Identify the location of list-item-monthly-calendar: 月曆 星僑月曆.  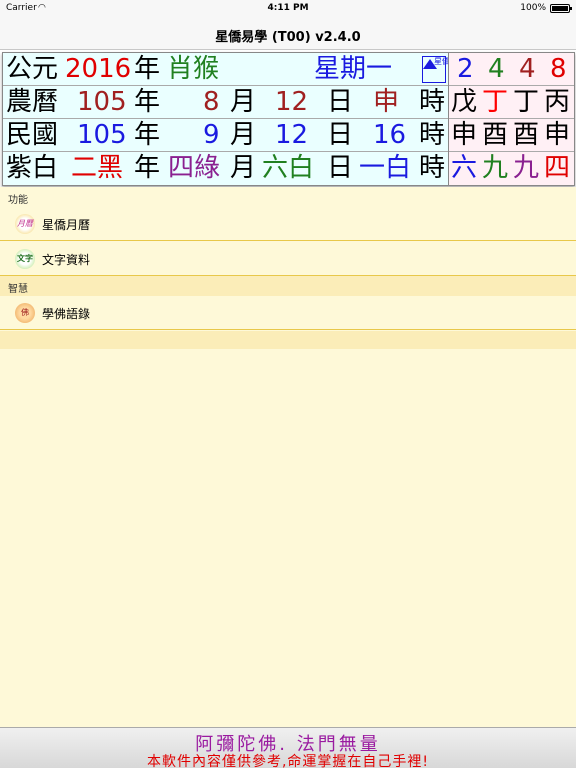
(288, 224).